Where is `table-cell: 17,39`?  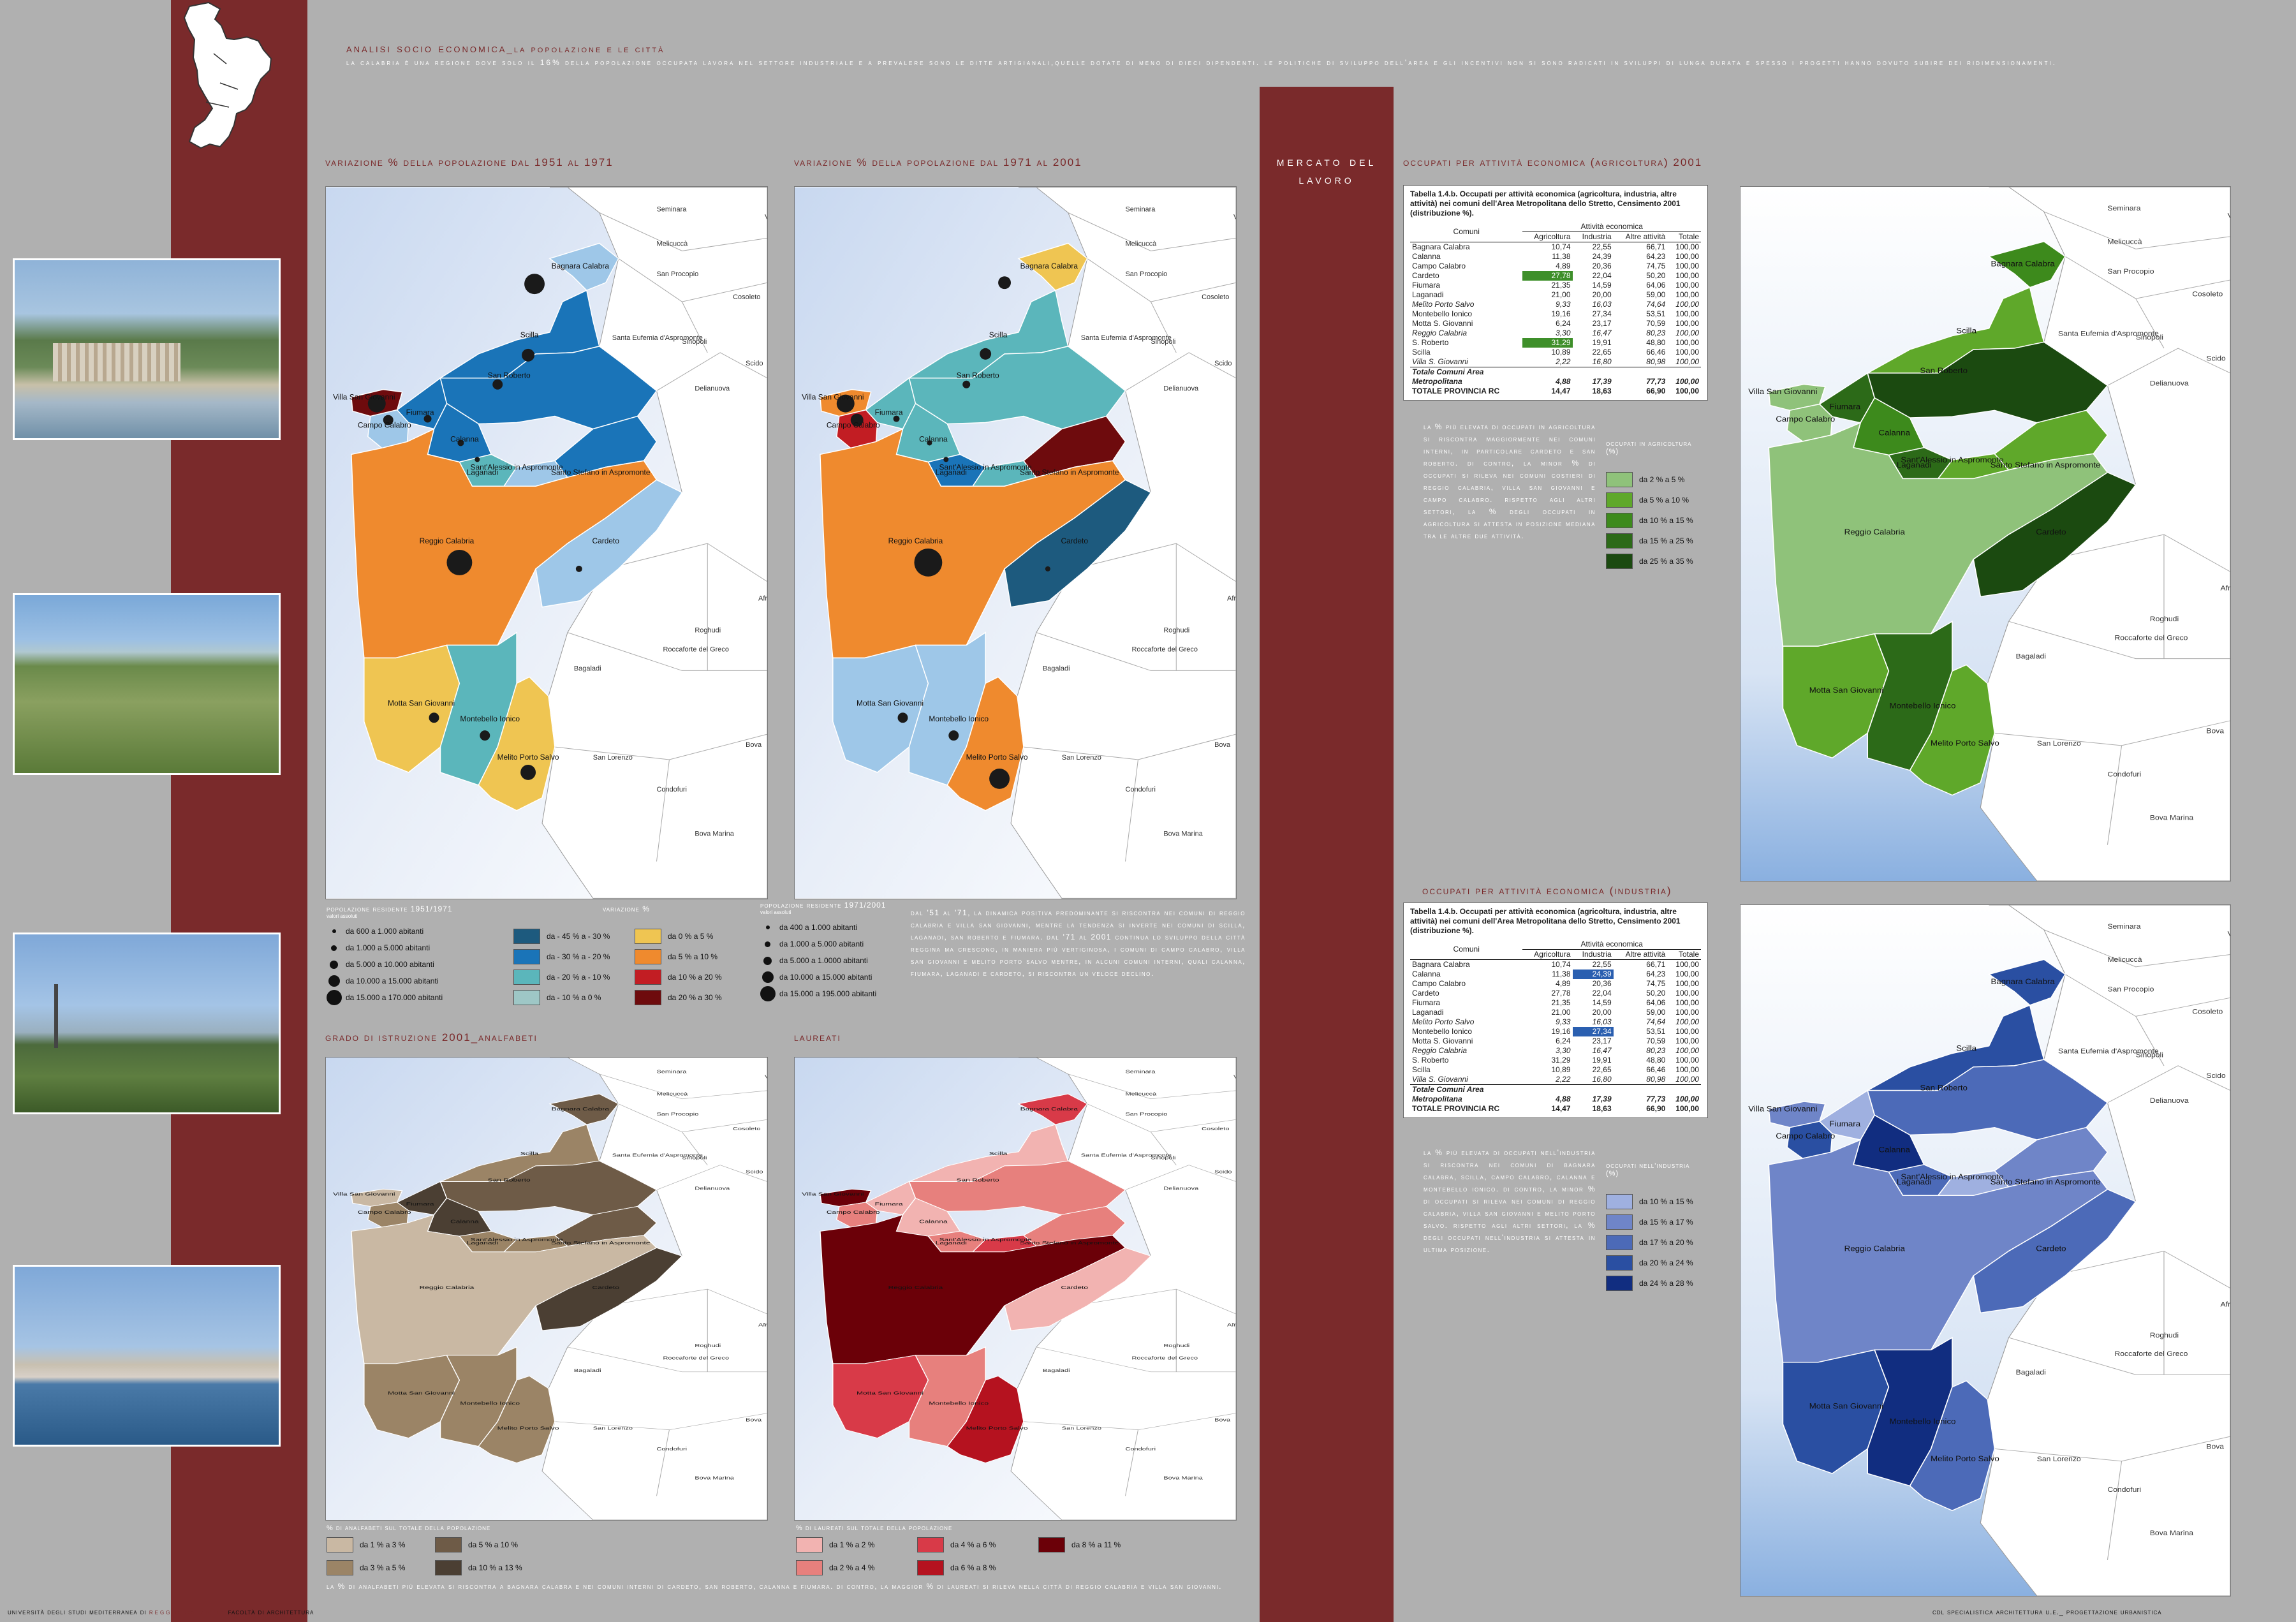 table-cell: 17,39 is located at coordinates (1602, 382).